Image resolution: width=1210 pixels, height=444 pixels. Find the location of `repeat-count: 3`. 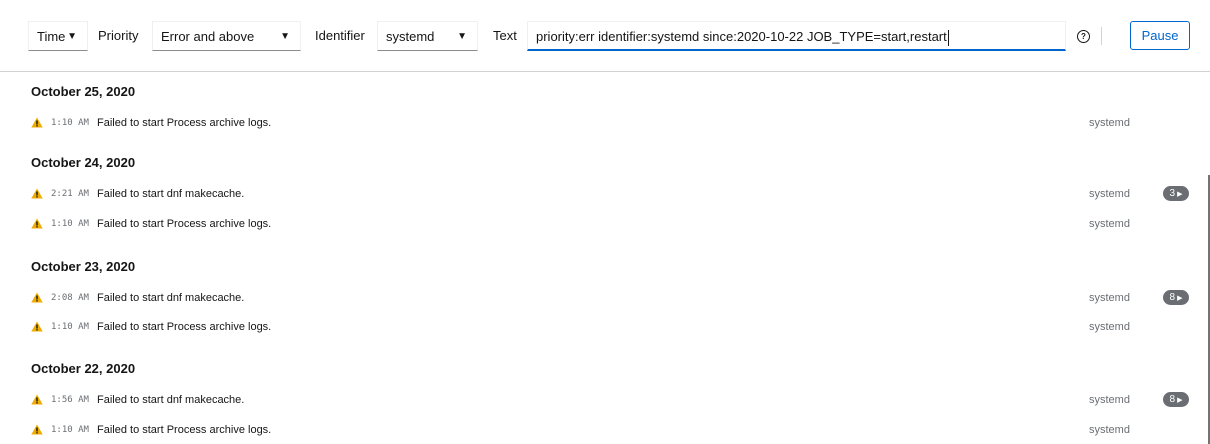

repeat-count: 3 is located at coordinates (1172, 193).